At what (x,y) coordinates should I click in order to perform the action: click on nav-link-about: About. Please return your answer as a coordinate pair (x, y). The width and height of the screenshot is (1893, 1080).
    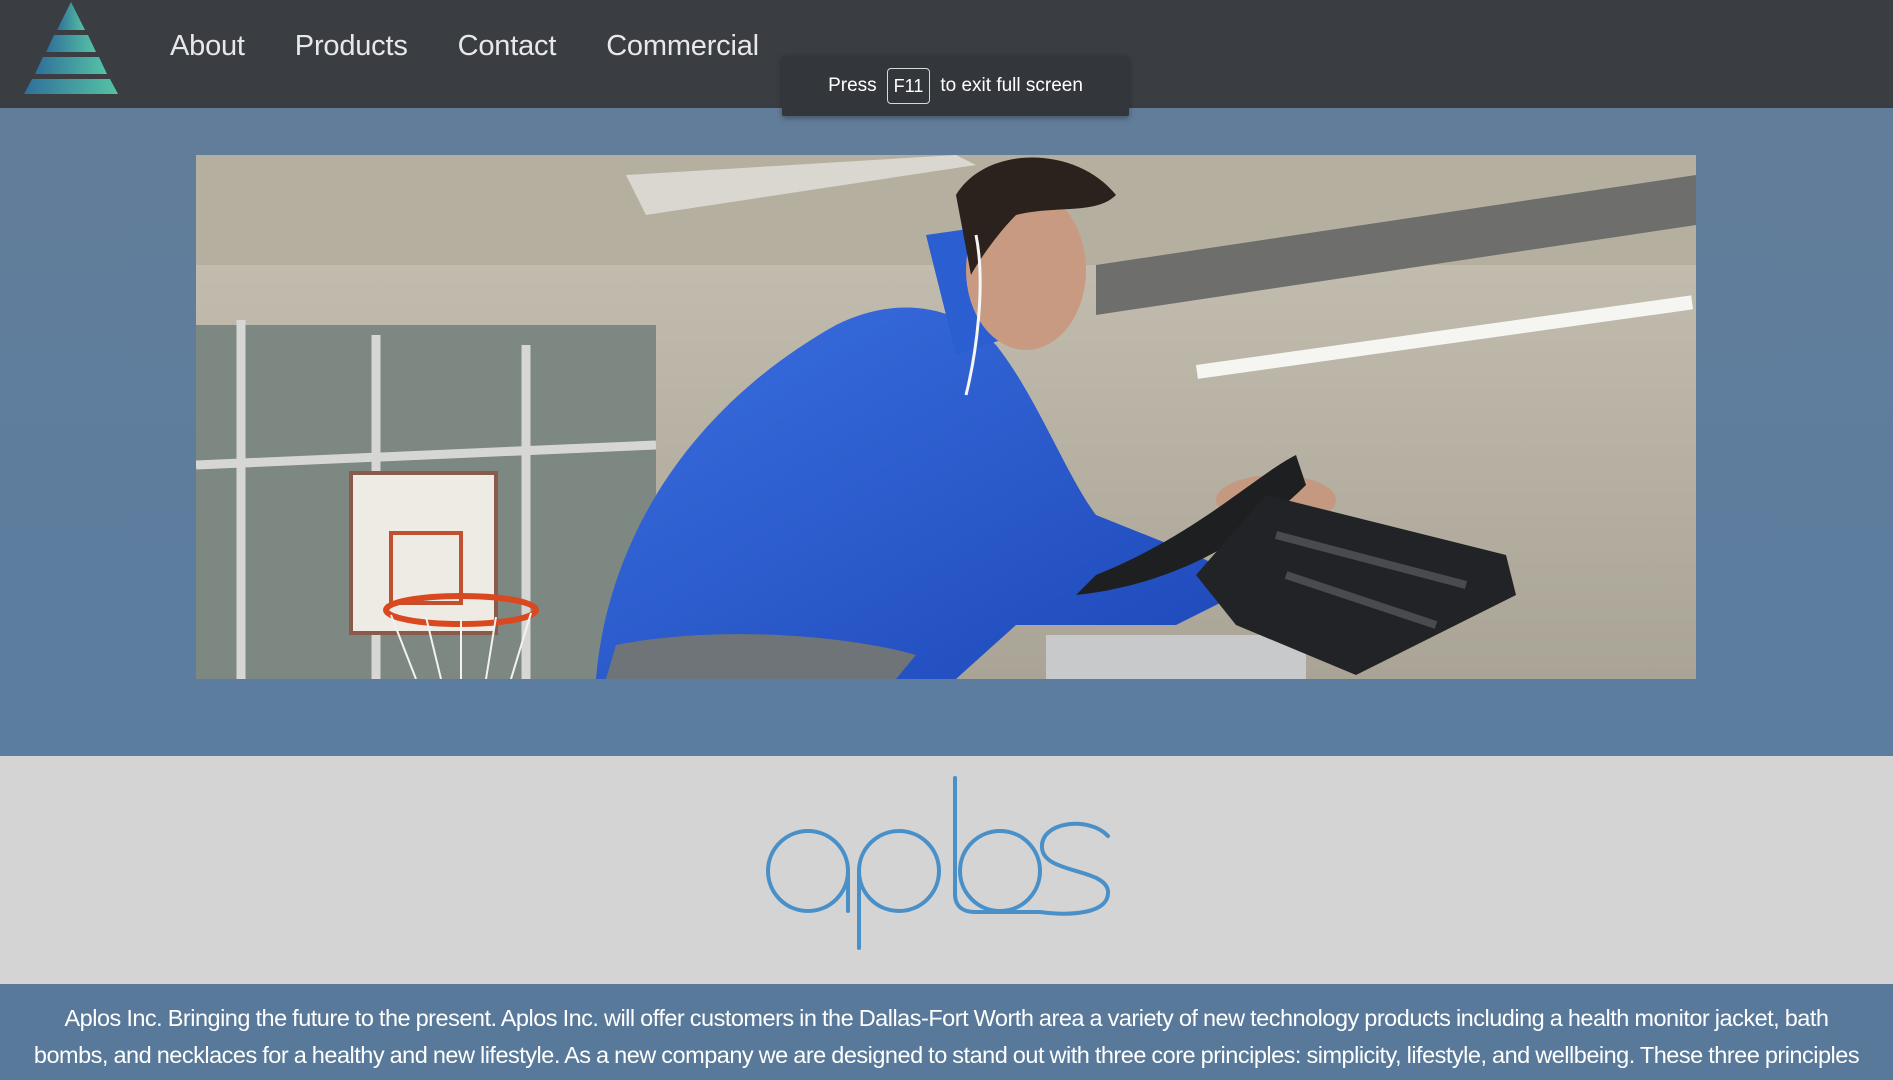
    Looking at the image, I should click on (207, 46).